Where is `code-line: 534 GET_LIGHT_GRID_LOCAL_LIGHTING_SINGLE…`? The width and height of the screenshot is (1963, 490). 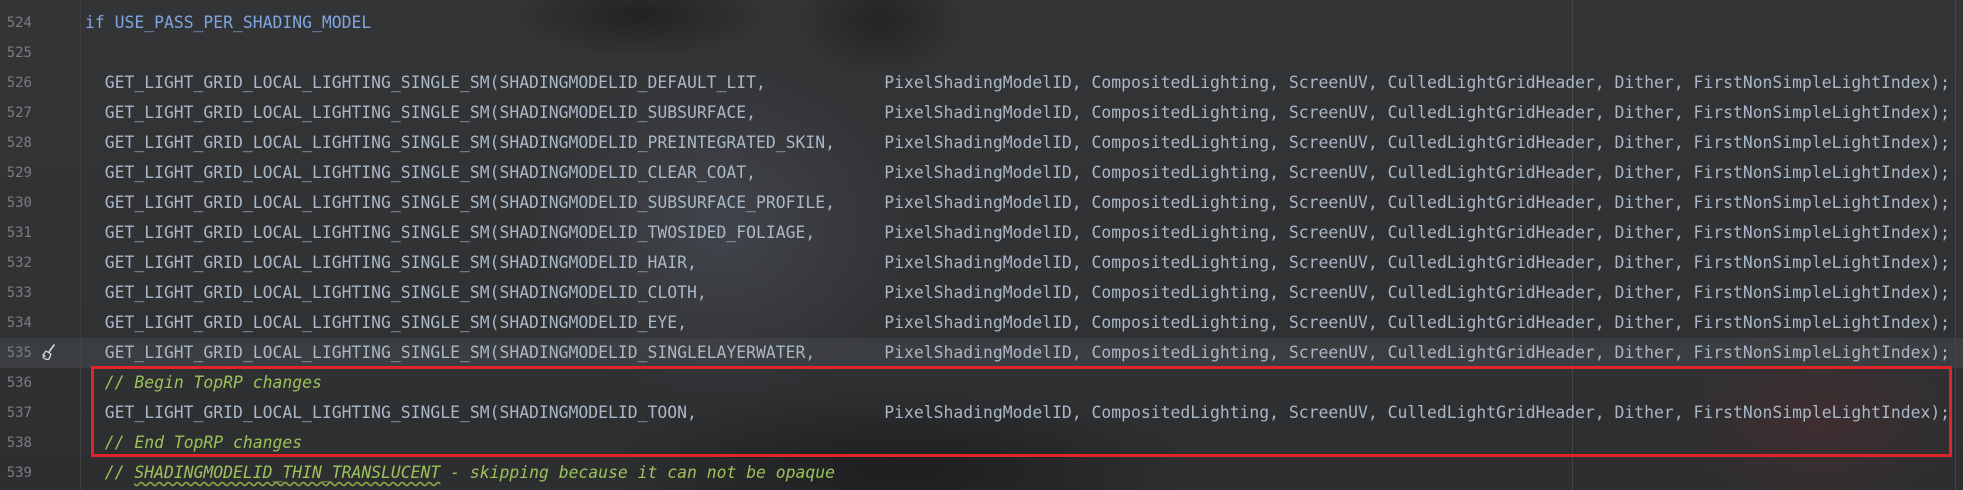
code-line: 534 GET_LIGHT_GRID_LOCAL_LIGHTING_SINGLE… is located at coordinates (981, 323).